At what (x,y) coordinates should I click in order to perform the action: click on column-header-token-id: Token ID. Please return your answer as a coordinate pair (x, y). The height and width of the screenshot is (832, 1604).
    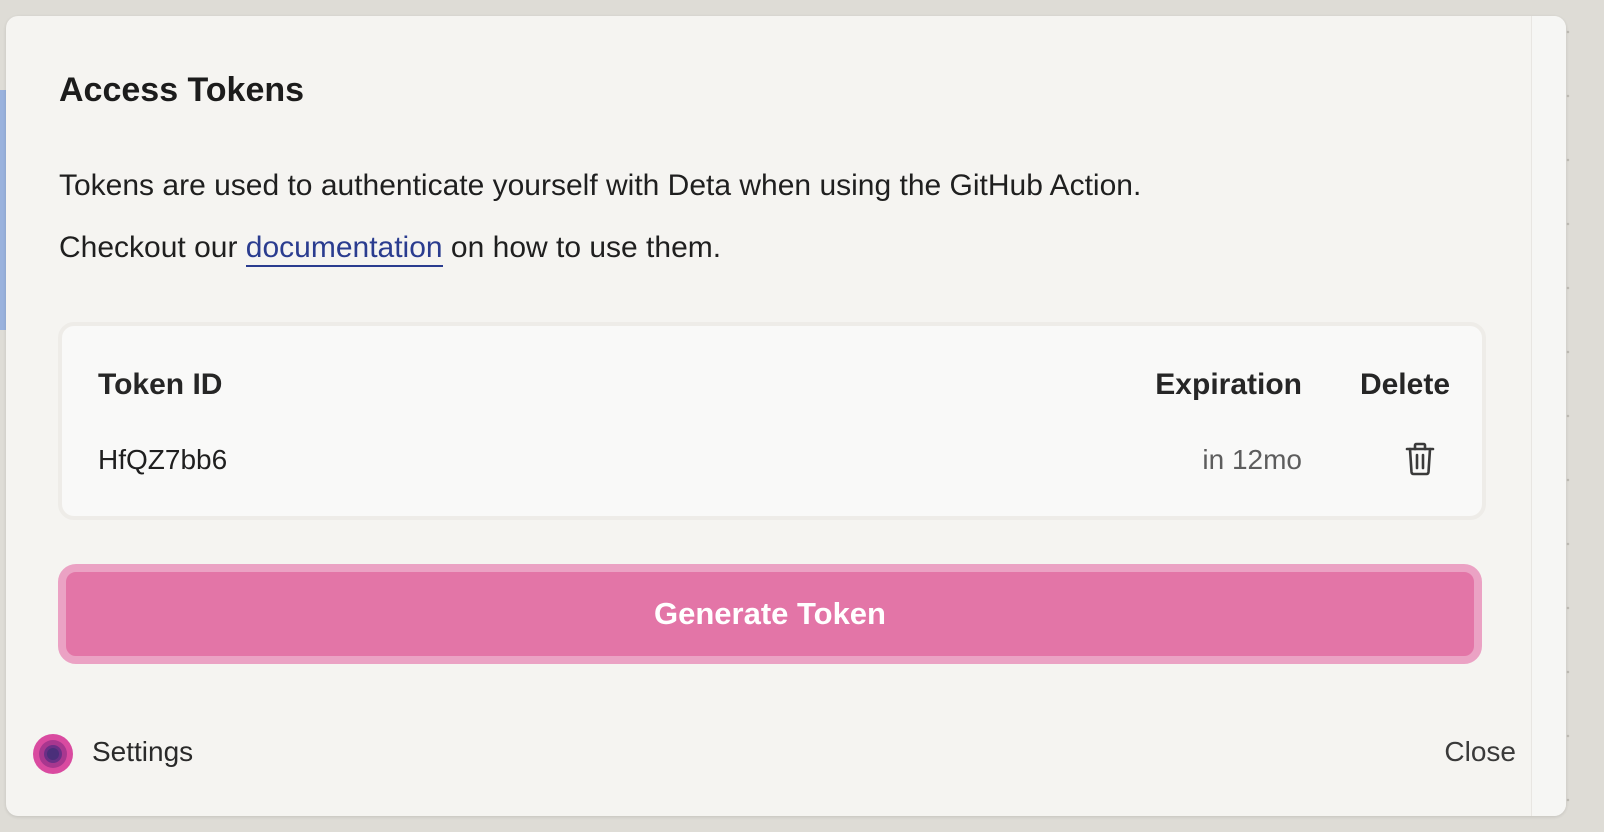
    Looking at the image, I should click on (160, 384).